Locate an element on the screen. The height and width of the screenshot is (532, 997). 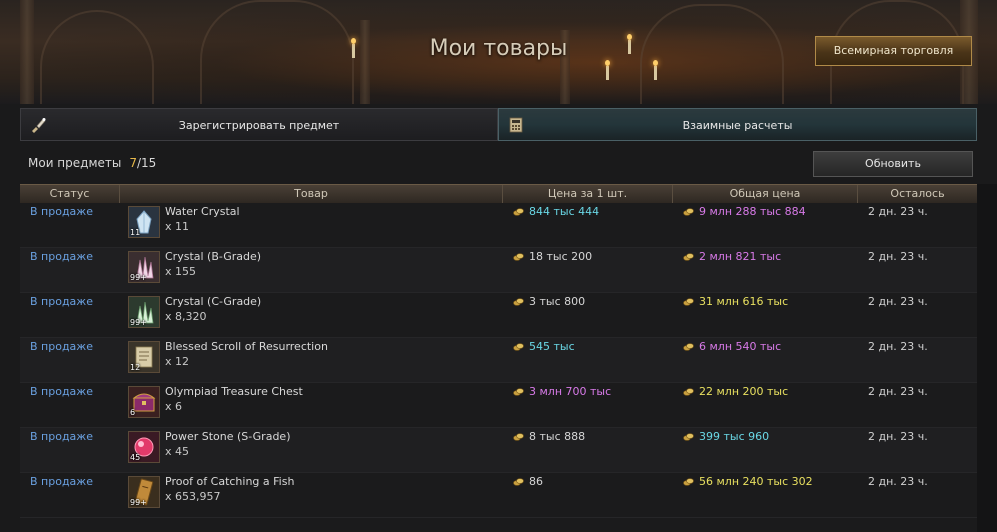
column-header-unit-price: Цена за 1 шт. is located at coordinates (588, 194).